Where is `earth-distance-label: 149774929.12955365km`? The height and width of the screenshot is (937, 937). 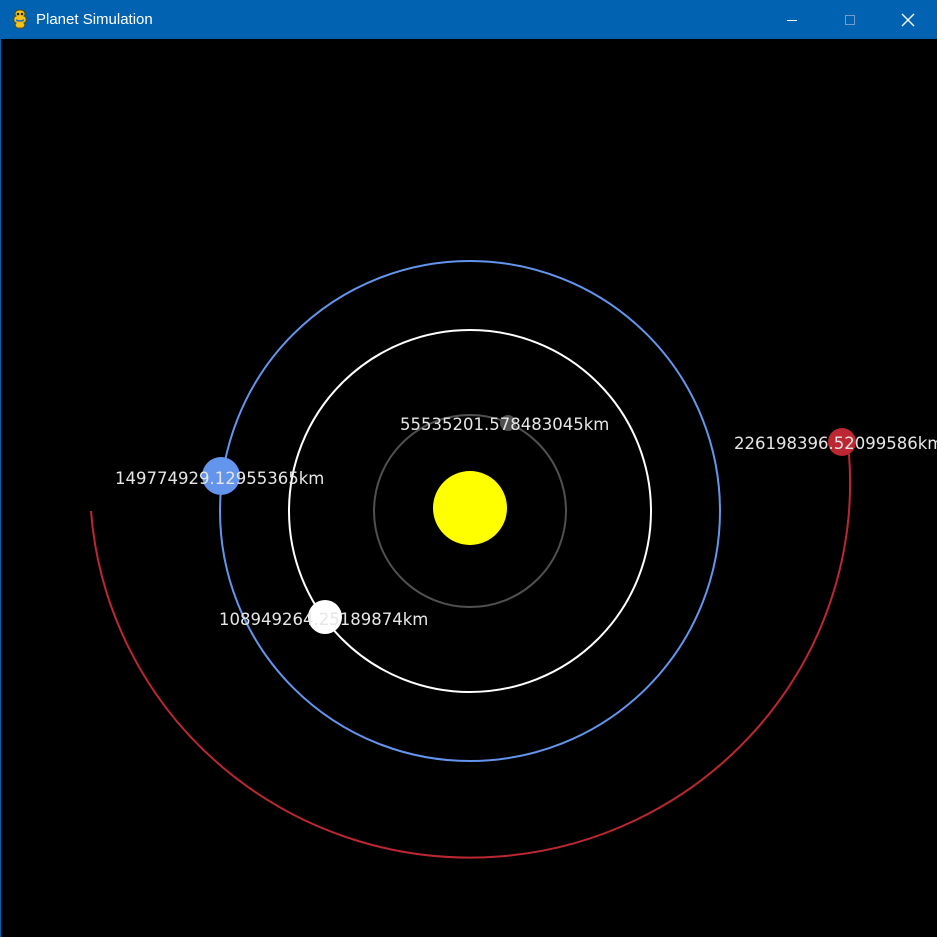
earth-distance-label: 149774929.12955365km is located at coordinates (219, 478).